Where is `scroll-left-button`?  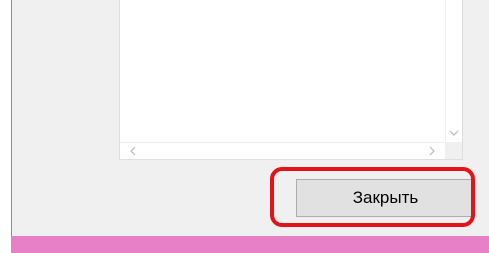 scroll-left-button is located at coordinates (132, 151).